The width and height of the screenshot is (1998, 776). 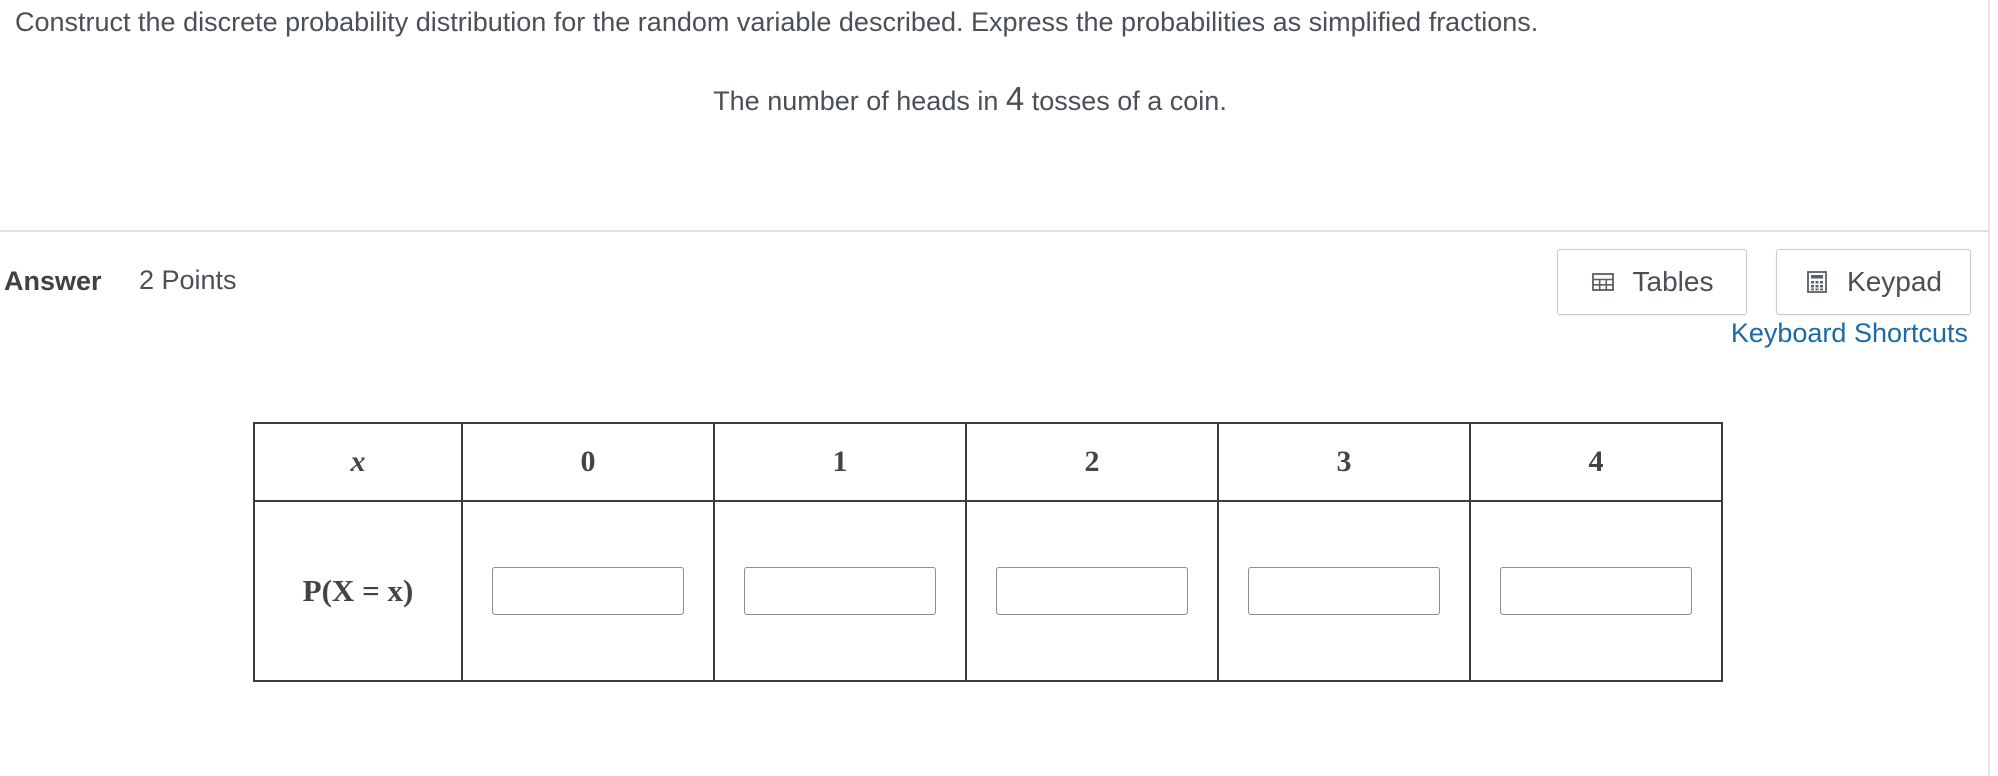 I want to click on subprompt-text-after: tosses of a coin., so click(x=1125, y=101).